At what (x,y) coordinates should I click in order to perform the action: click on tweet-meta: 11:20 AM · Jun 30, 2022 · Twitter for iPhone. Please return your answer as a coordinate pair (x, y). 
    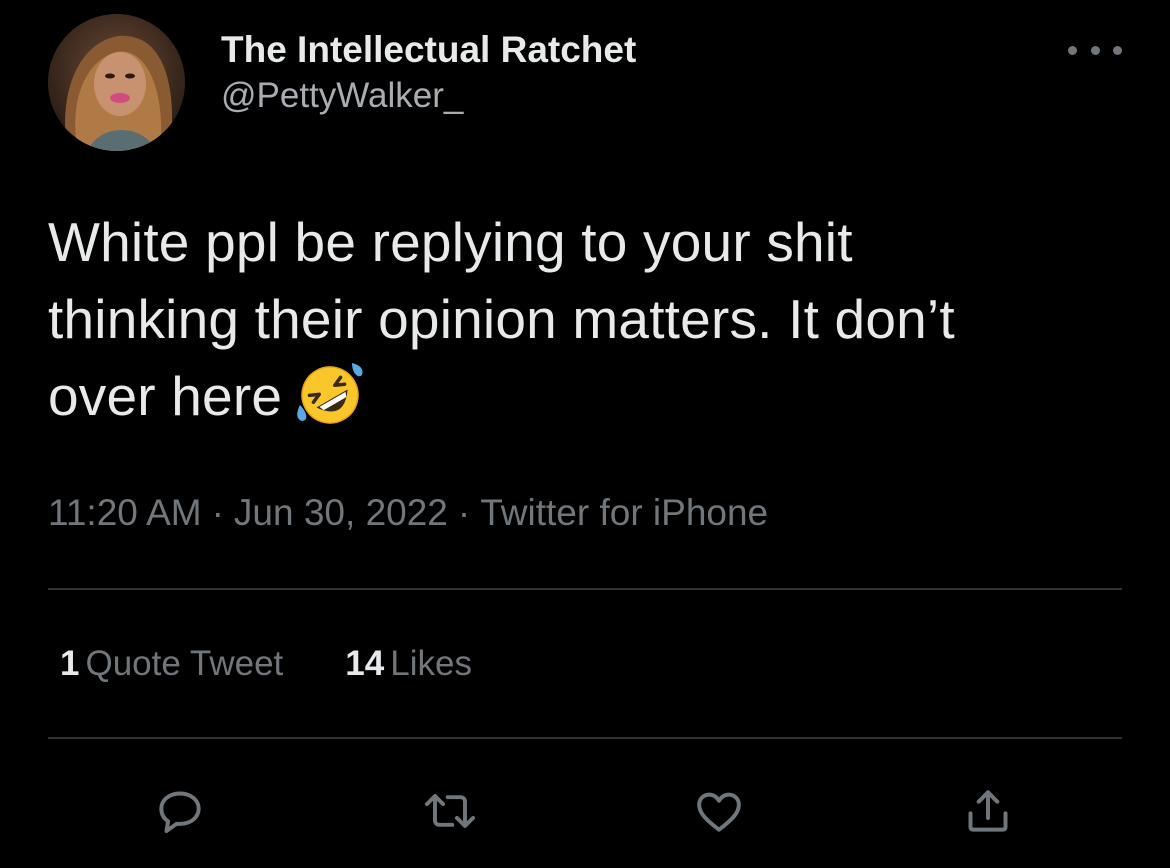
    Looking at the image, I should click on (408, 513).